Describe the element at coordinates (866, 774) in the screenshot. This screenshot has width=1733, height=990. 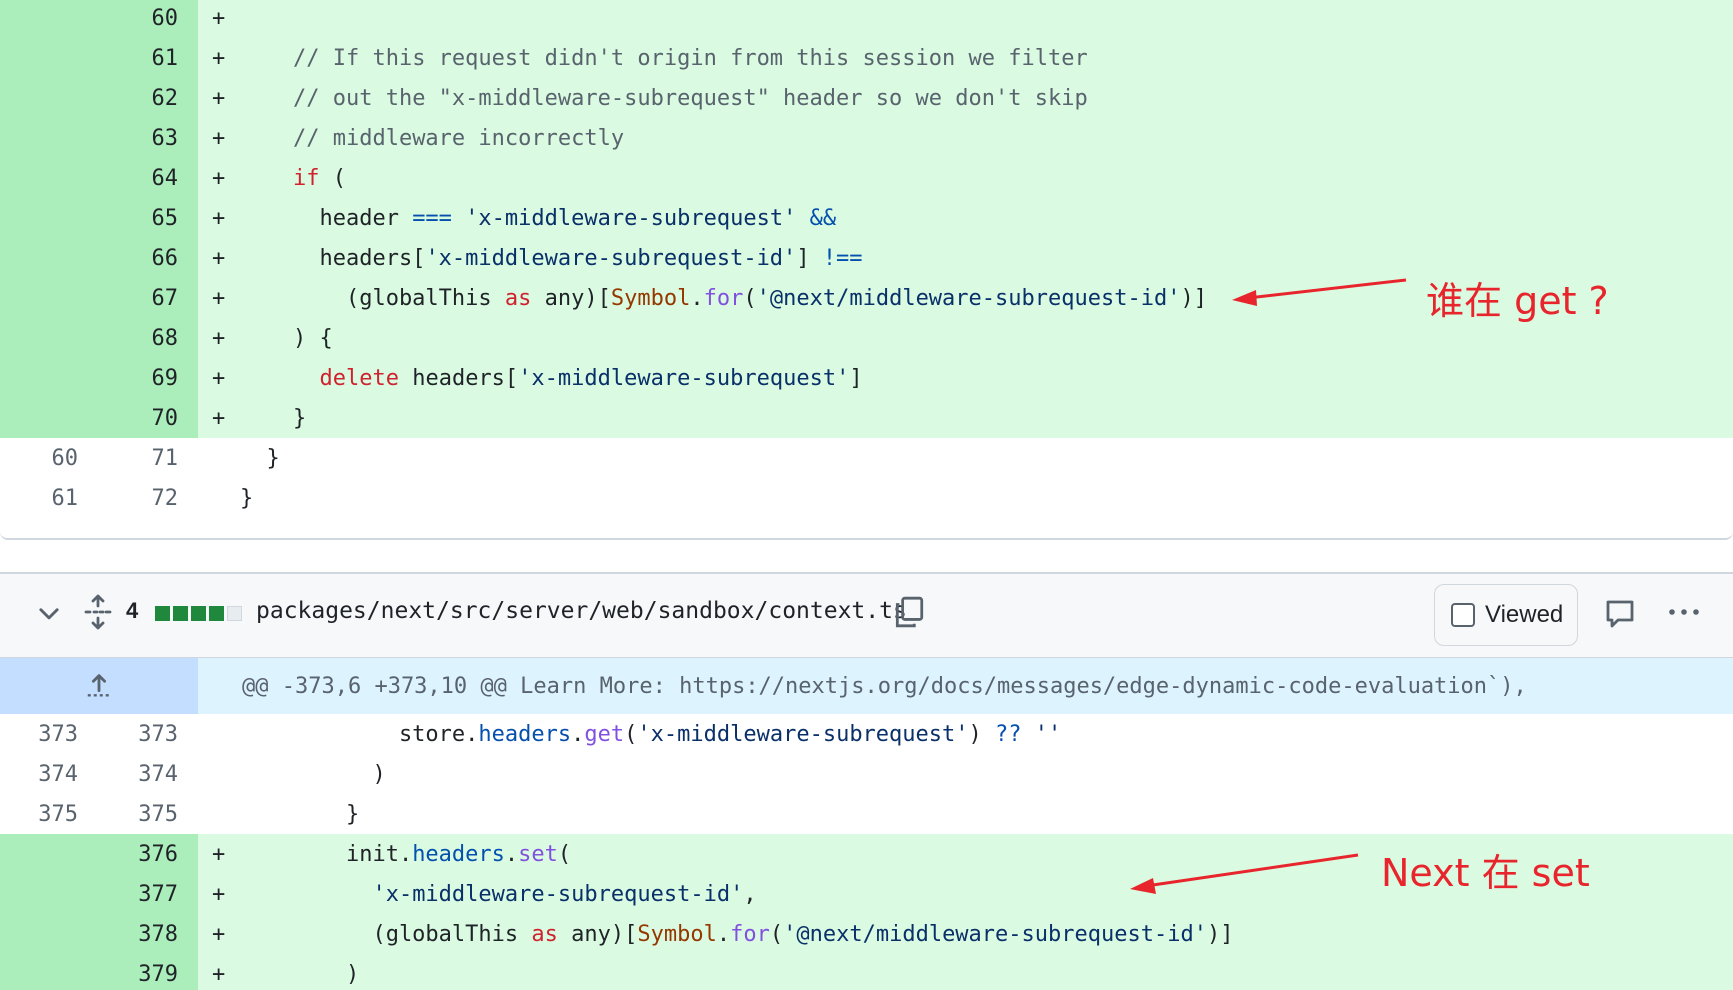
I see `diff-line: 374 374 )` at that location.